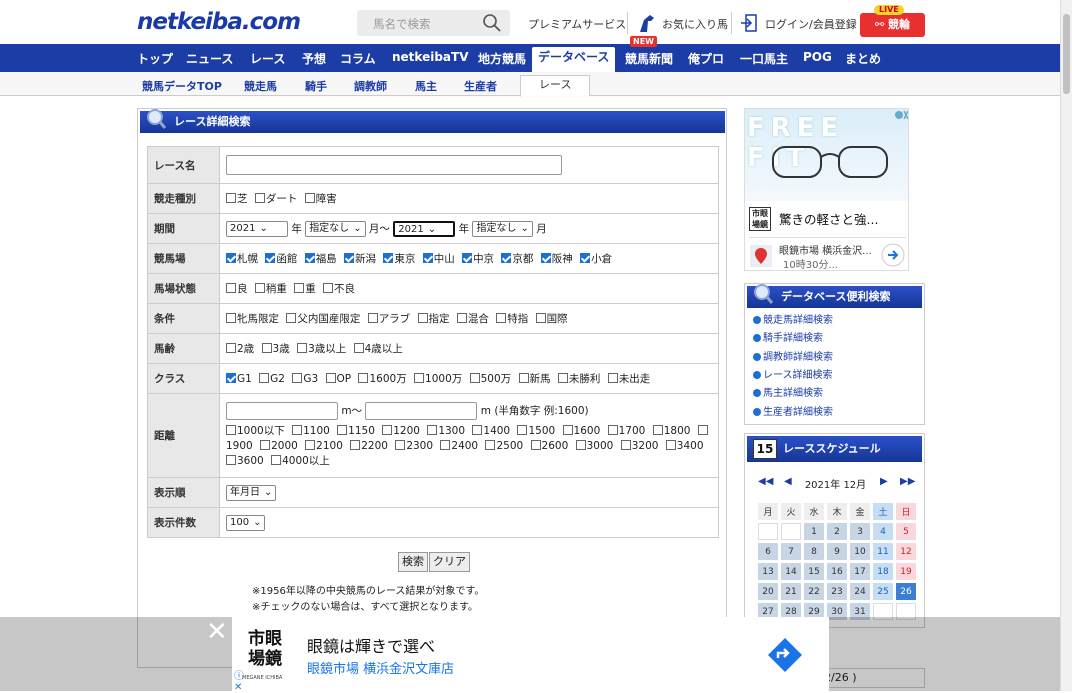  What do you see at coordinates (401, 431) in the screenshot?
I see `checkbox-option: 1200` at bounding box center [401, 431].